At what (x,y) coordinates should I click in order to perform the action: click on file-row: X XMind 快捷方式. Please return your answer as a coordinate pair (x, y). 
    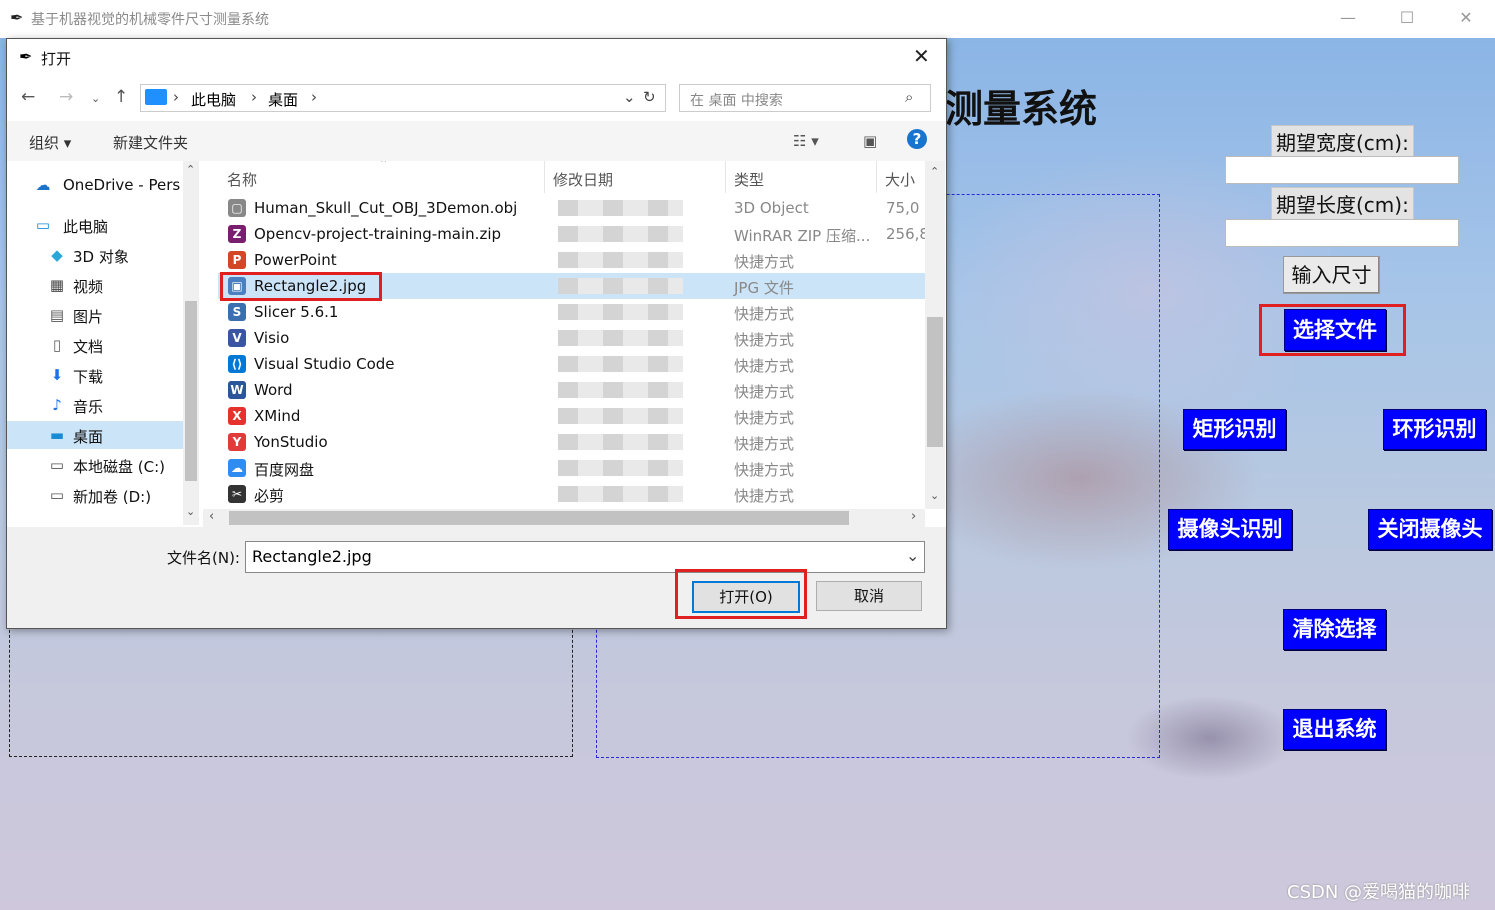
    Looking at the image, I should click on (571, 416).